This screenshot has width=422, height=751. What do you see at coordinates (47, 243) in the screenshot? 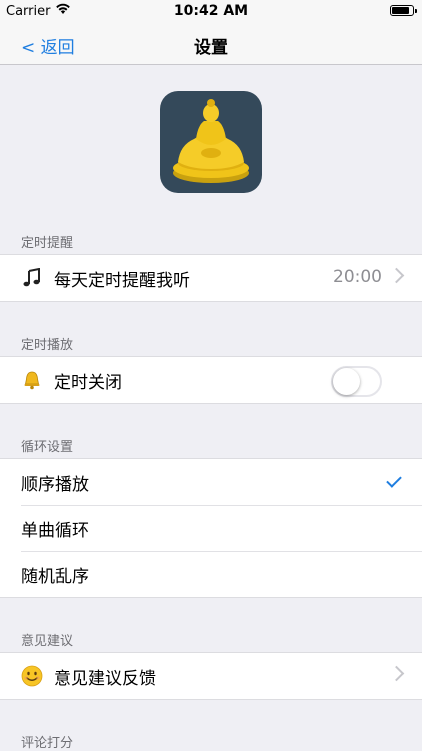
I see `section-header-reminder: 定时提醒` at bounding box center [47, 243].